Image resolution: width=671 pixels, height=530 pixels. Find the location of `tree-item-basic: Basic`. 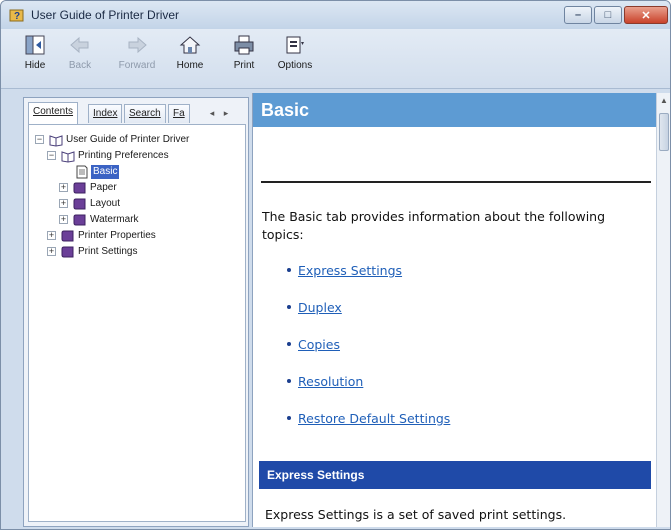

tree-item-basic: Basic is located at coordinates (125, 172).